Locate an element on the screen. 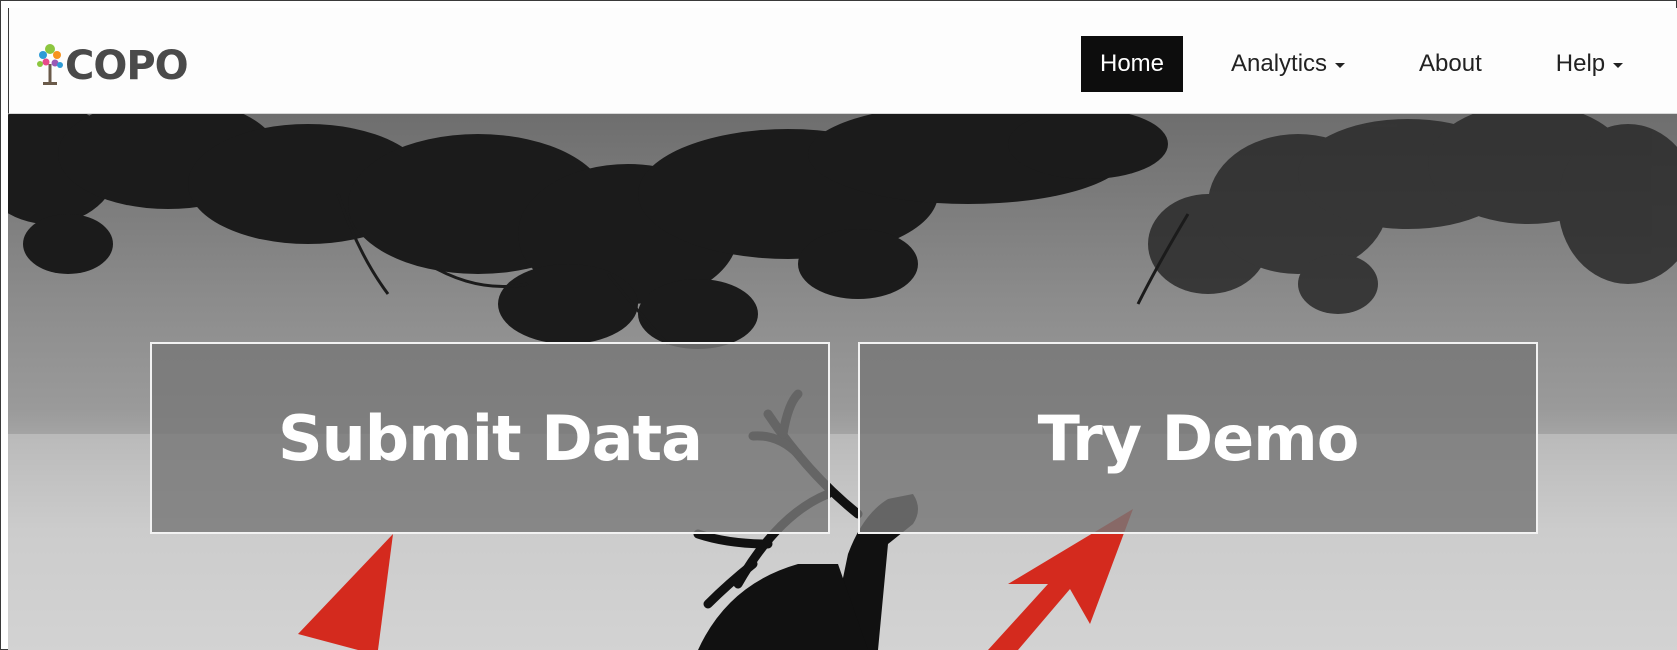 This screenshot has height=650, width=1677. try-demo-button: Try Demo is located at coordinates (1198, 438).